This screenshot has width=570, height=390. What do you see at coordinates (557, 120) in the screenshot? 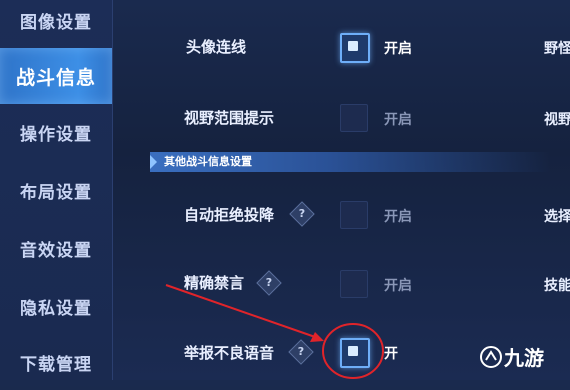
I see `right-column-label: 视野` at bounding box center [557, 120].